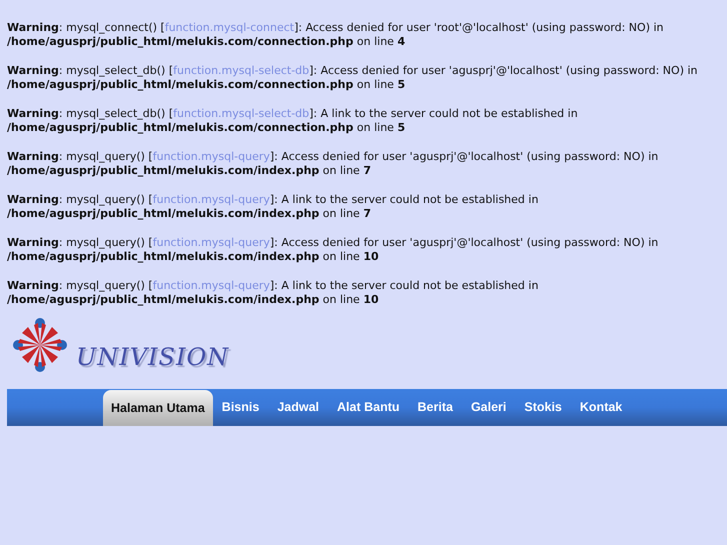 This screenshot has height=545, width=727. Describe the element at coordinates (273, 207) in the screenshot. I see `warning-message: Warning: mysql_query() [function.mysql-query]: A link to the server could not be established in /home/agusprj/public_html/melukis.com/index.php on line 7` at that location.